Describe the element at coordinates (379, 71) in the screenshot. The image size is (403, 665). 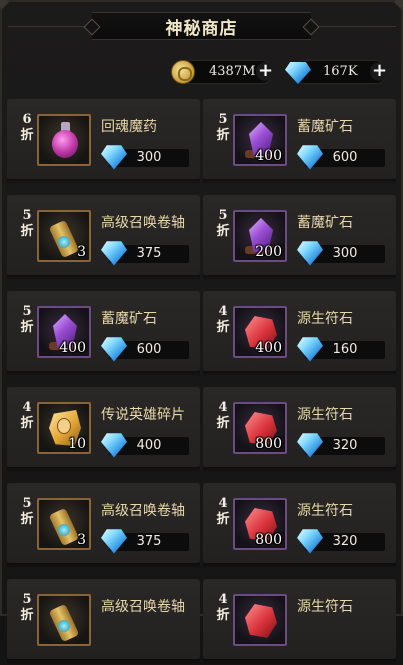
I see `add-diamond-button: +` at that location.